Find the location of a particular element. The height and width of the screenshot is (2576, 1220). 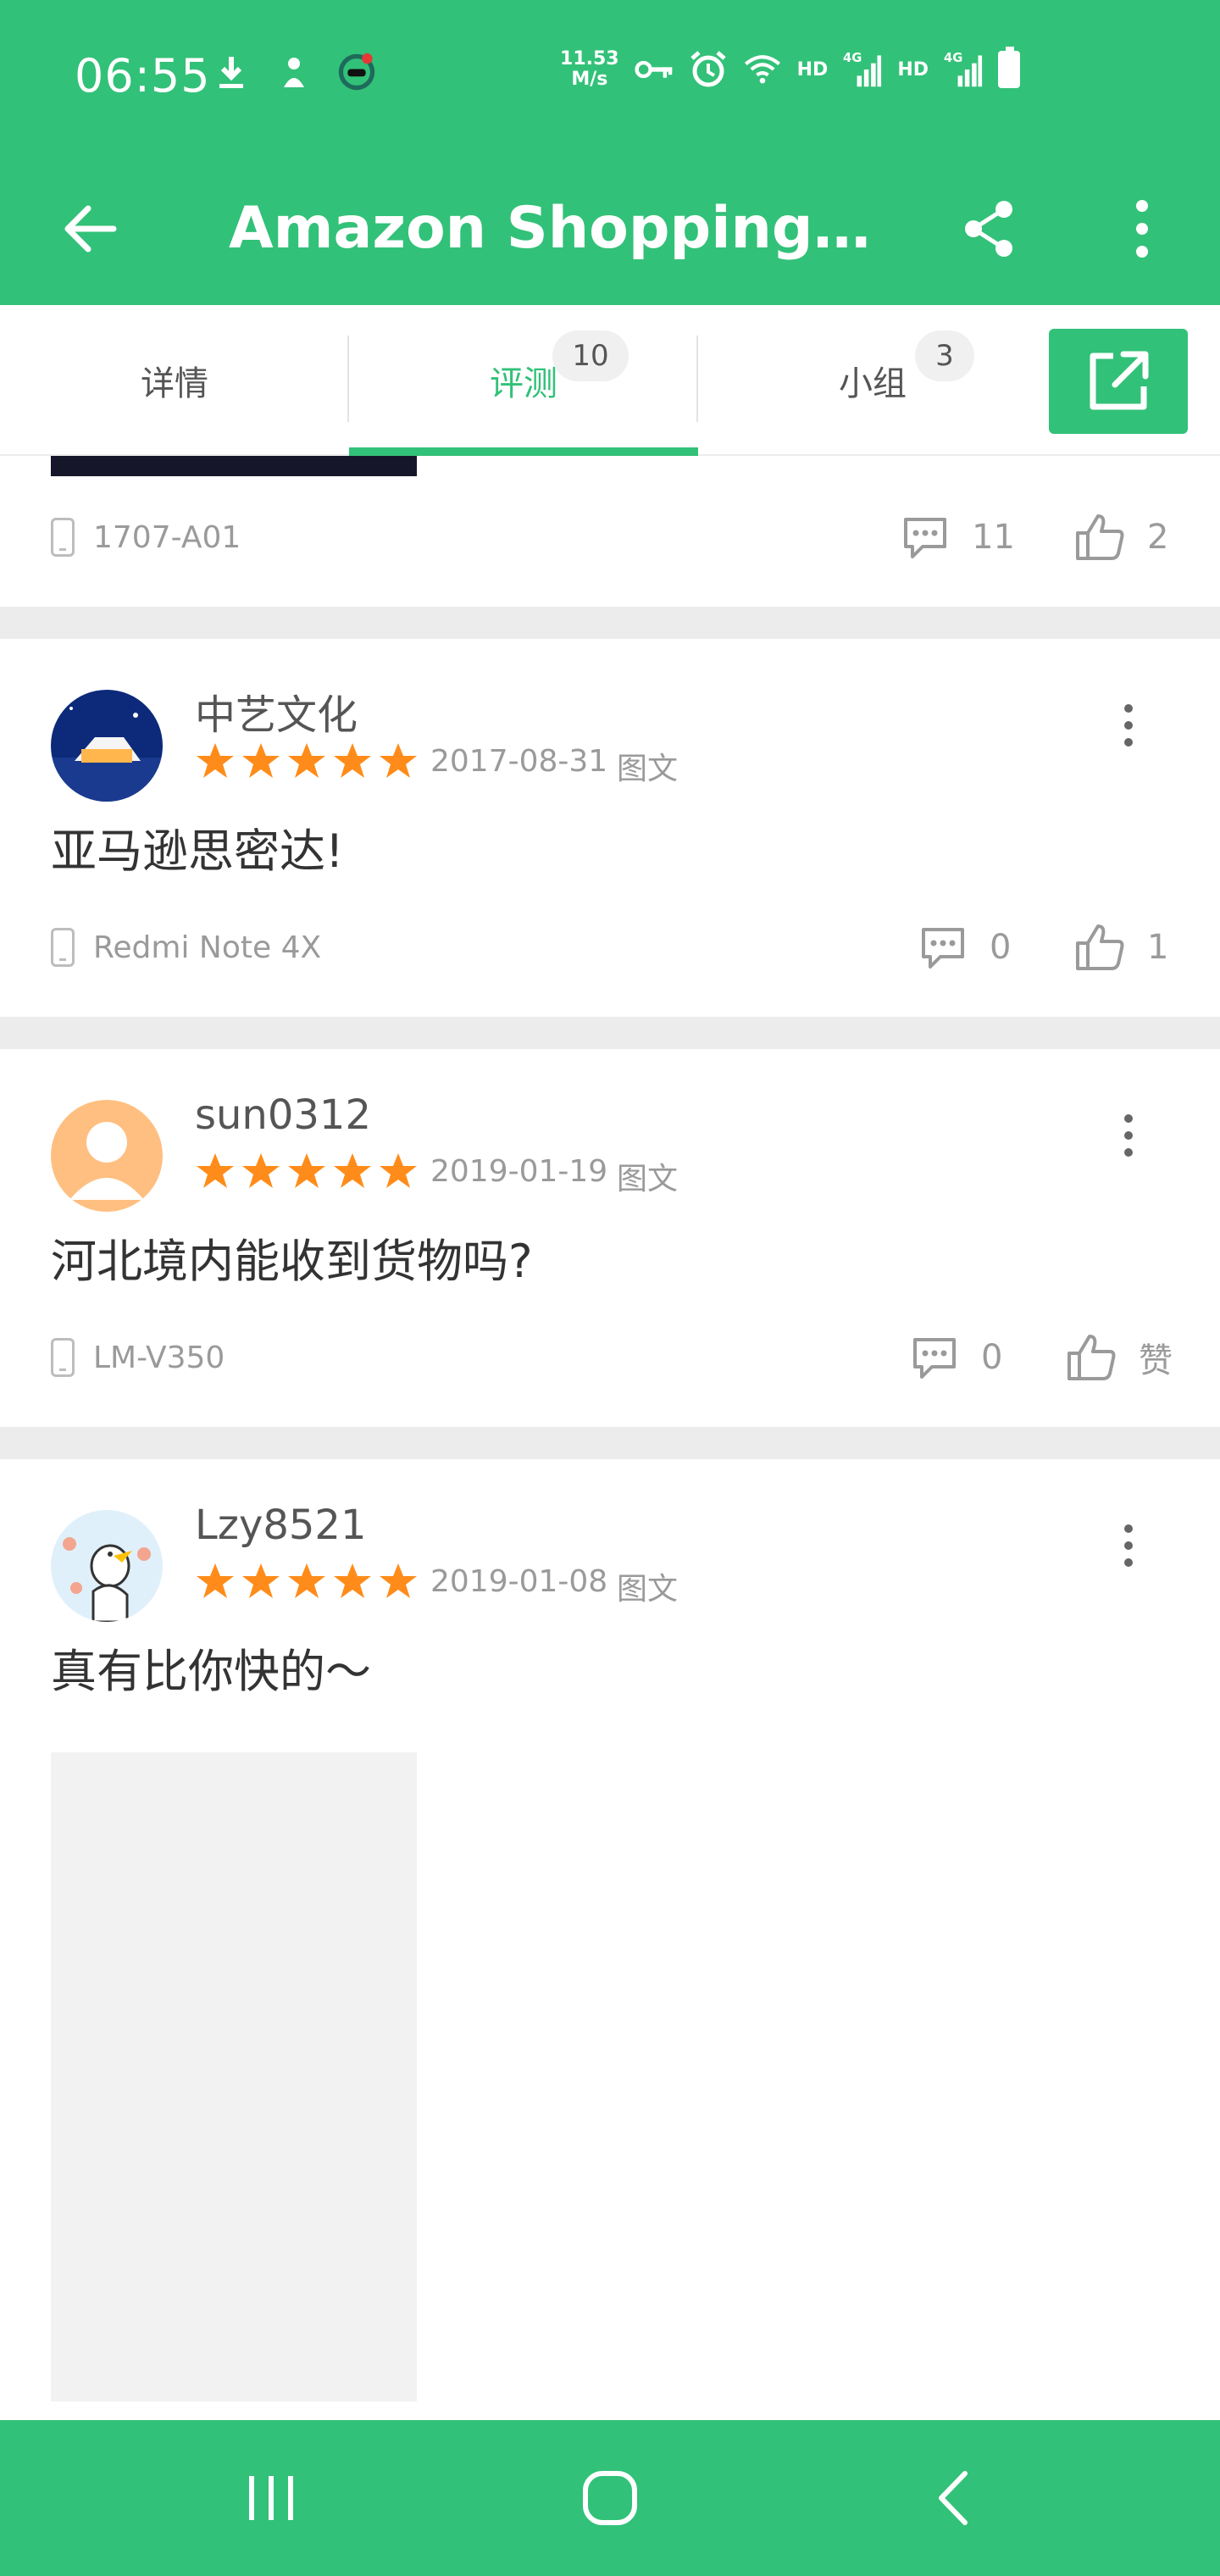

hd-label: HD is located at coordinates (812, 69).